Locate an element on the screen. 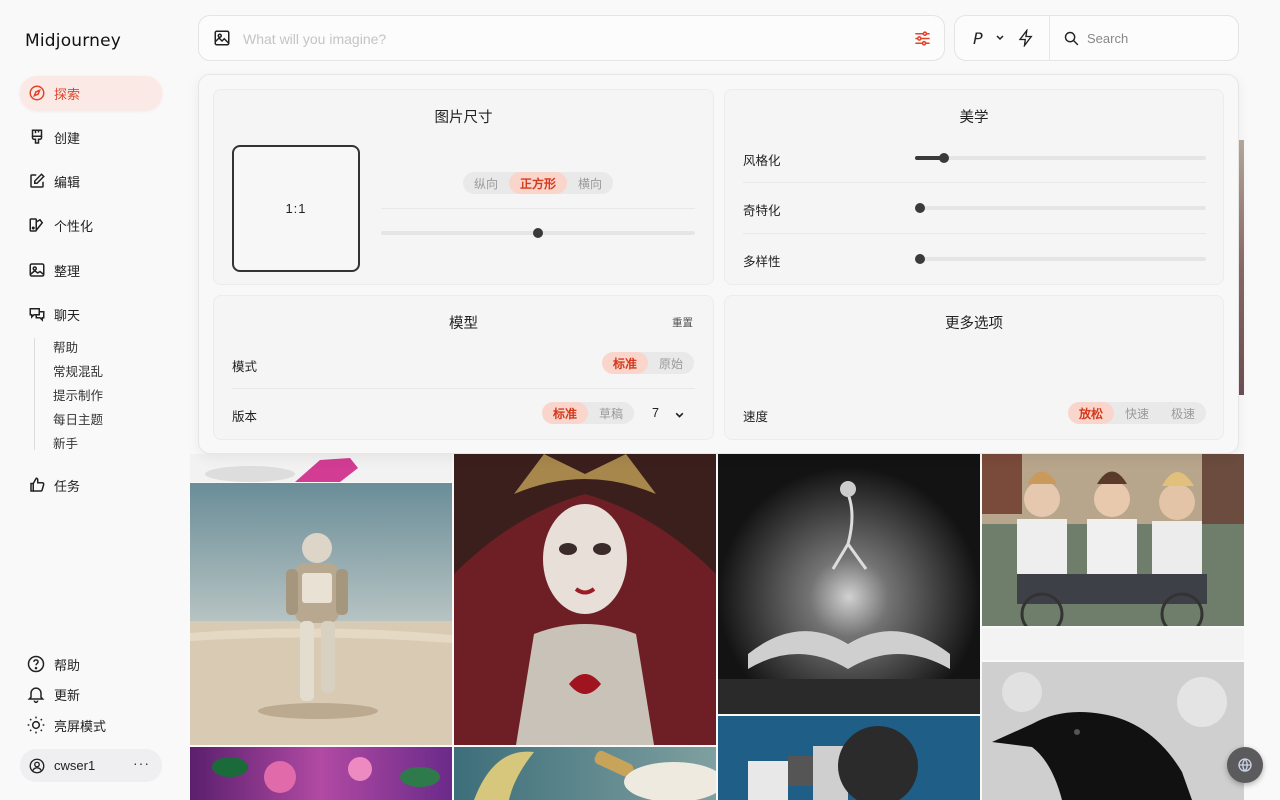  app-logo: Midjourney is located at coordinates (73, 41).